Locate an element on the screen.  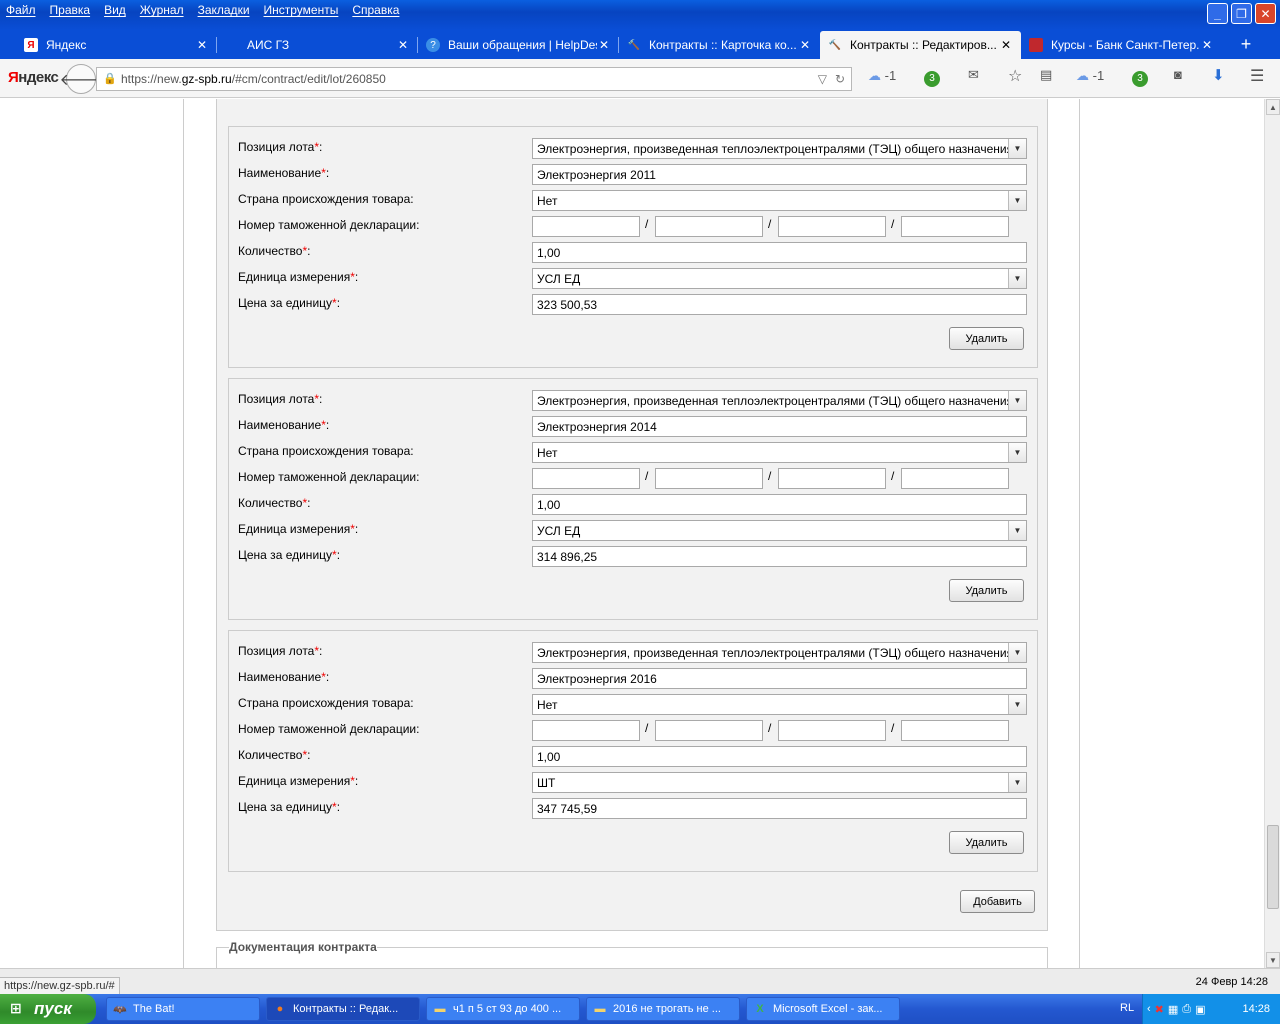
weather-widget: ☁ -1 is located at coordinates (882, 76).